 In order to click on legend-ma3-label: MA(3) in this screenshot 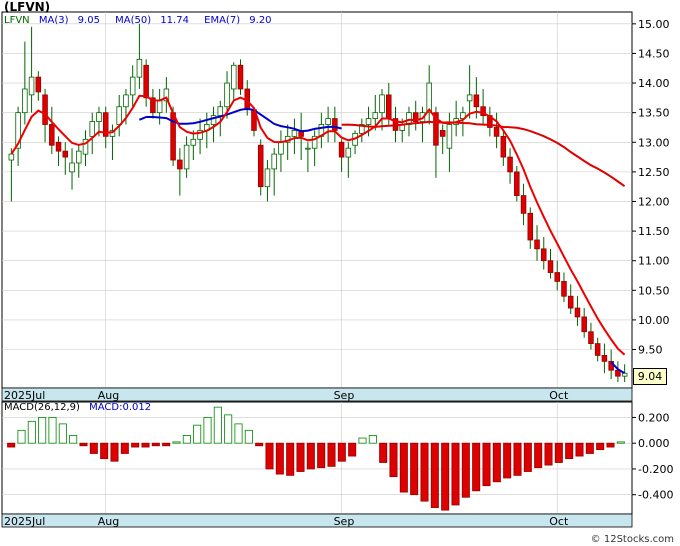, I will do `click(53, 20)`.